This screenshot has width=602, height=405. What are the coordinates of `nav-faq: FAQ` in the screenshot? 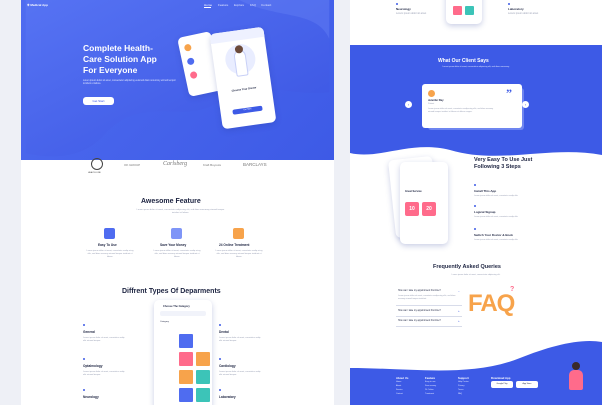 It's located at (253, 5).